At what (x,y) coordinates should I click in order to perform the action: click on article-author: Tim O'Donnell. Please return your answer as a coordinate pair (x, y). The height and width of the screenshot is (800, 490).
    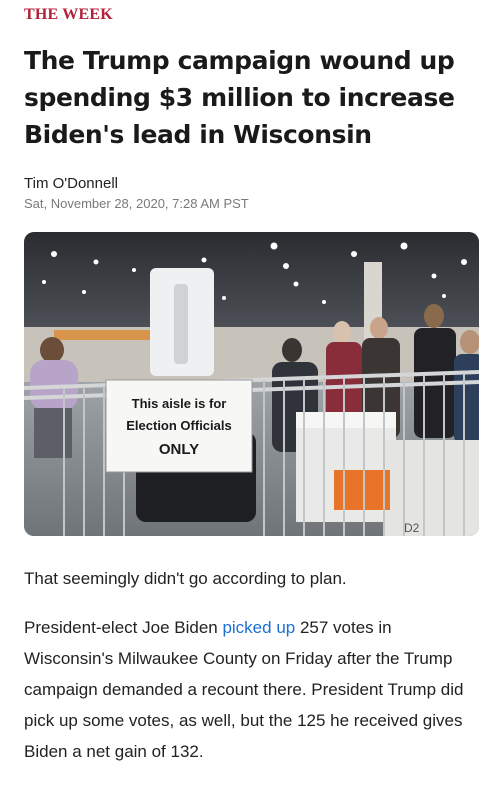
    Looking at the image, I should click on (71, 183).